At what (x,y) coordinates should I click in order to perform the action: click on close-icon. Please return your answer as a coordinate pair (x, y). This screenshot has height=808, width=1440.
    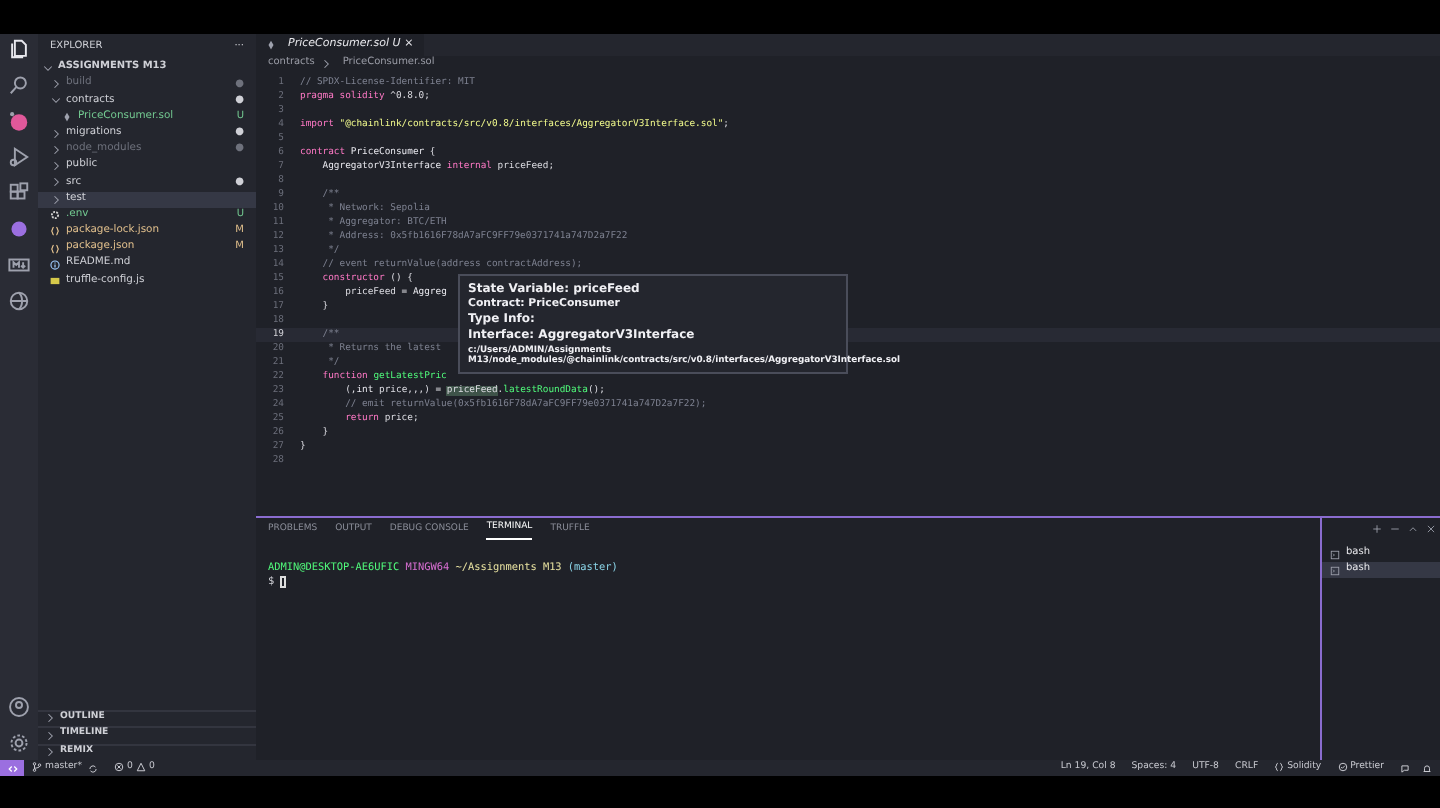
    Looking at the image, I should click on (1431, 529).